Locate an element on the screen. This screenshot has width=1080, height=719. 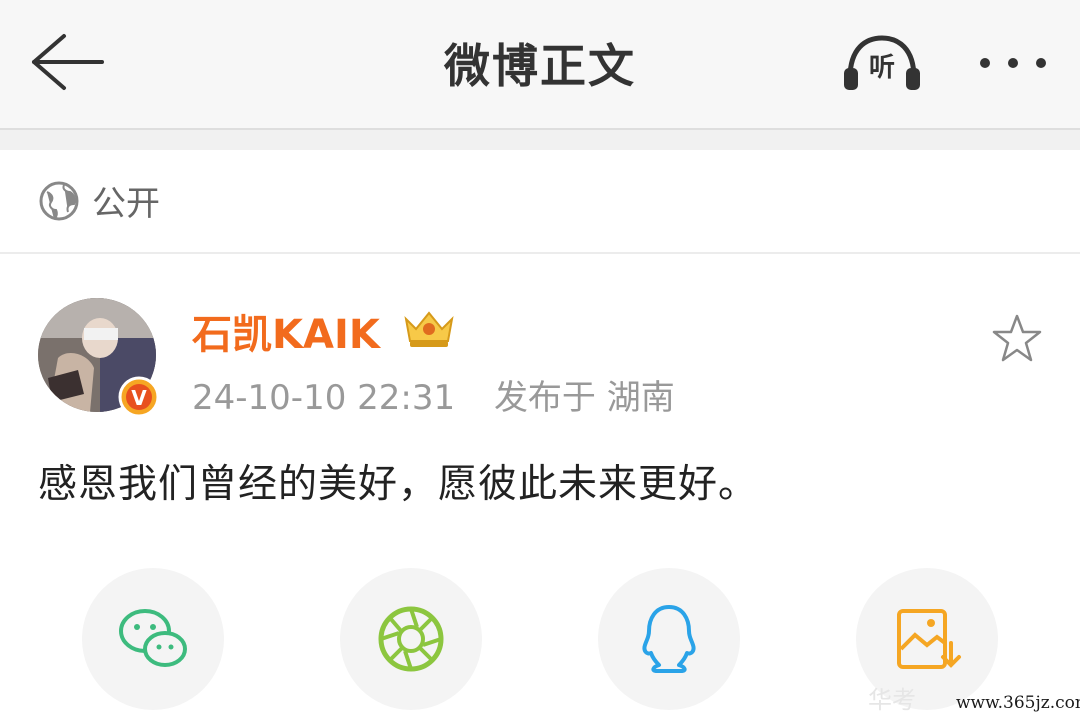
globe-icon is located at coordinates (59, 201).